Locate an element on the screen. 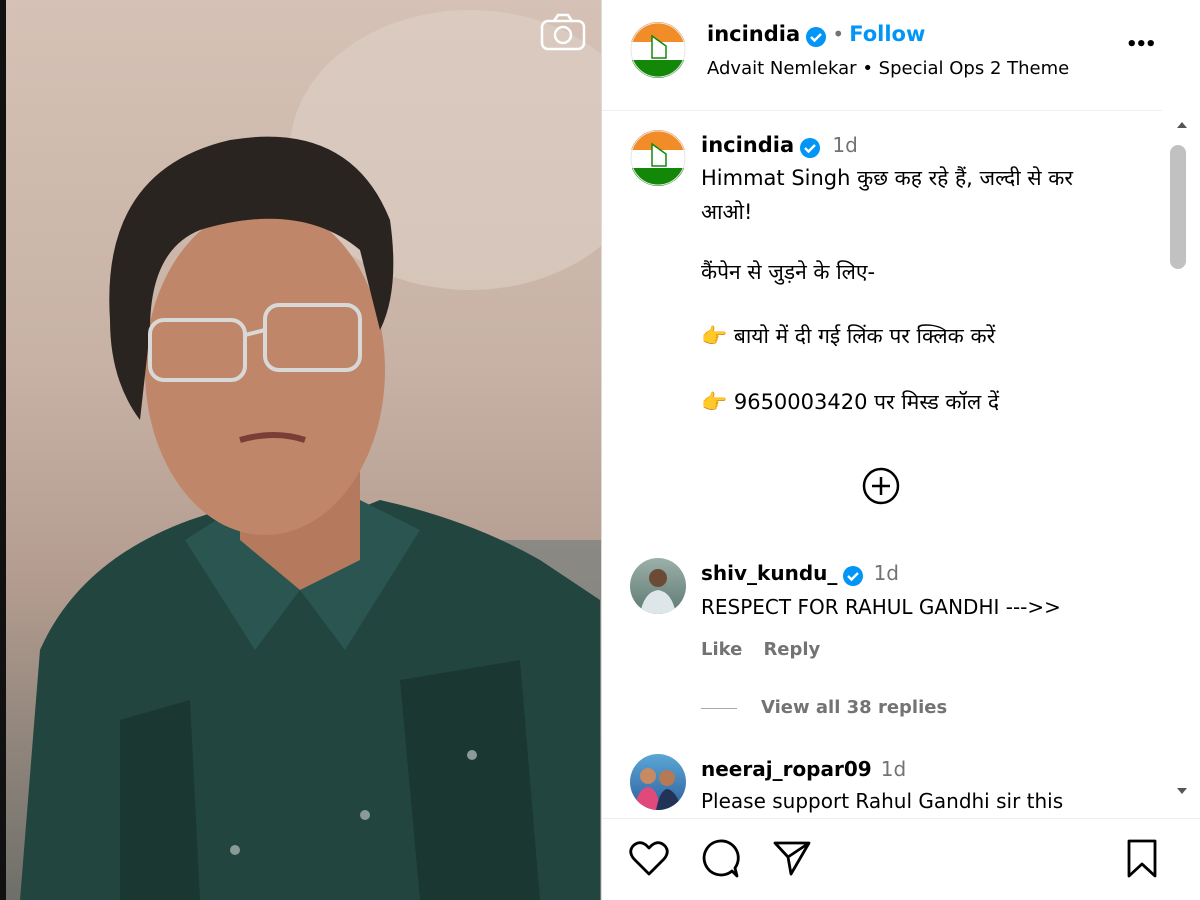 This screenshot has height=900, width=1200. send-icon is located at coordinates (792, 858).